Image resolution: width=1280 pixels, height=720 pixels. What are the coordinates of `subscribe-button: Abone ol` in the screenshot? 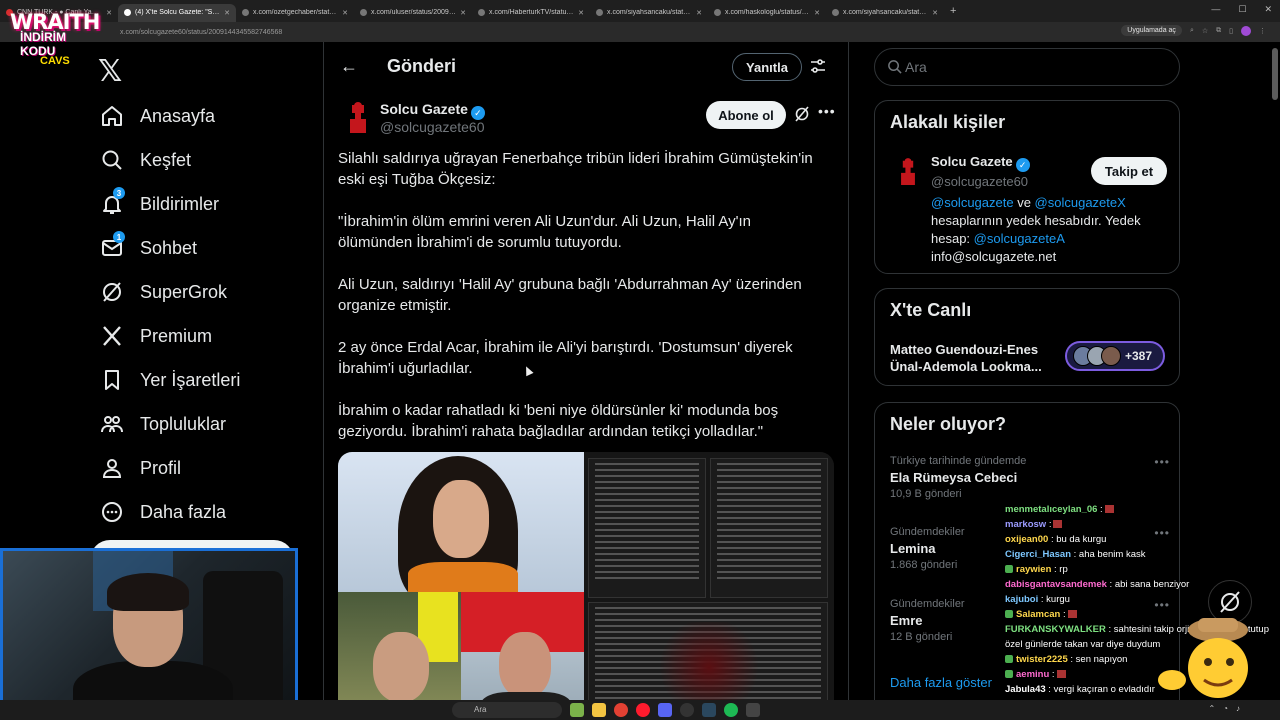 It's located at (746, 115).